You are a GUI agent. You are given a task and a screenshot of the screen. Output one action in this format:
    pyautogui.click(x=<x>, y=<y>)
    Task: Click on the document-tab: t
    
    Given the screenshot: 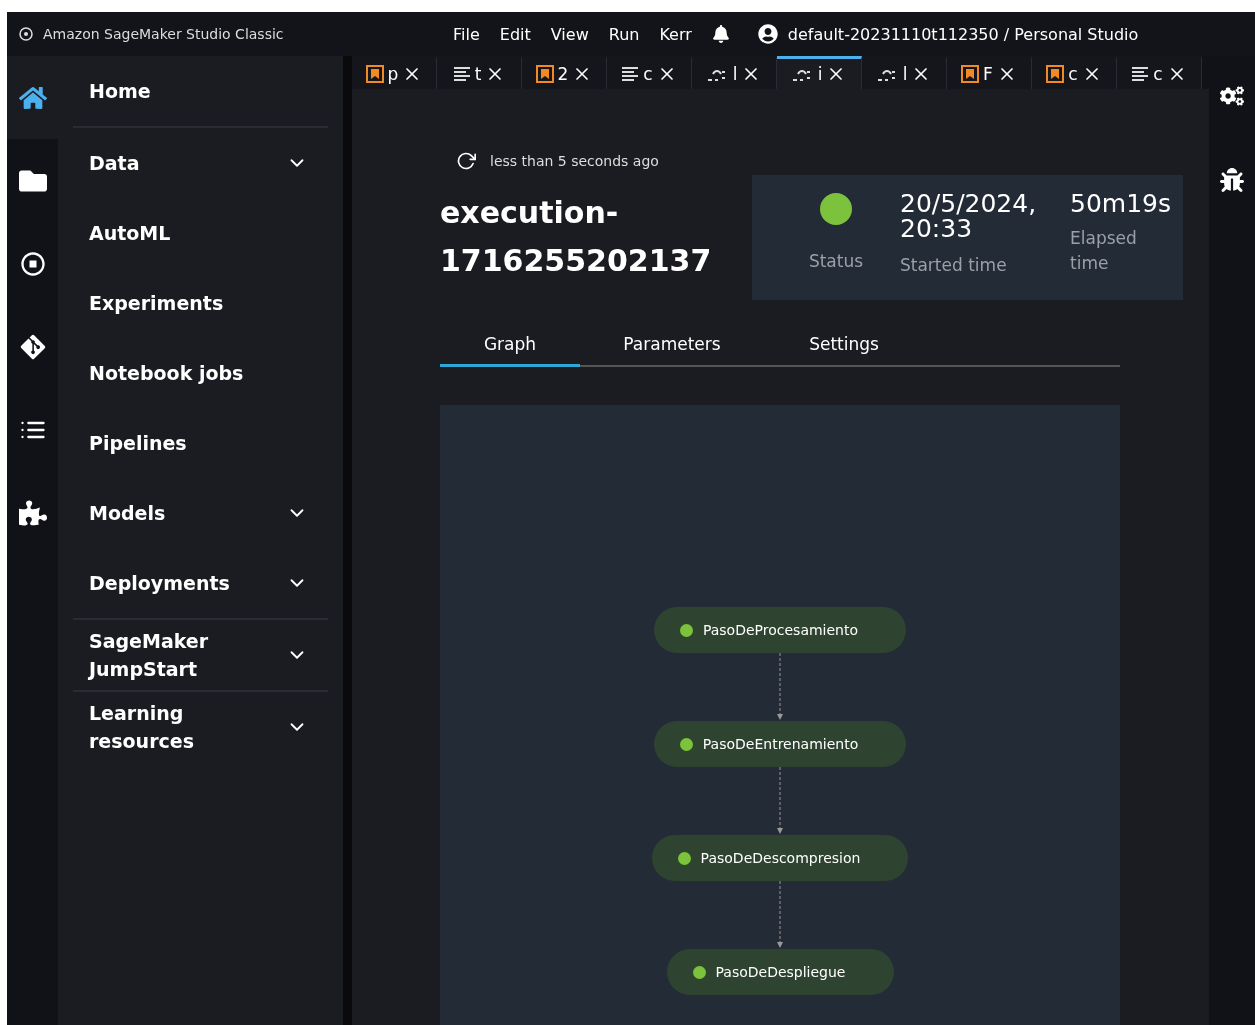 What is the action you would take?
    pyautogui.click(x=479, y=72)
    